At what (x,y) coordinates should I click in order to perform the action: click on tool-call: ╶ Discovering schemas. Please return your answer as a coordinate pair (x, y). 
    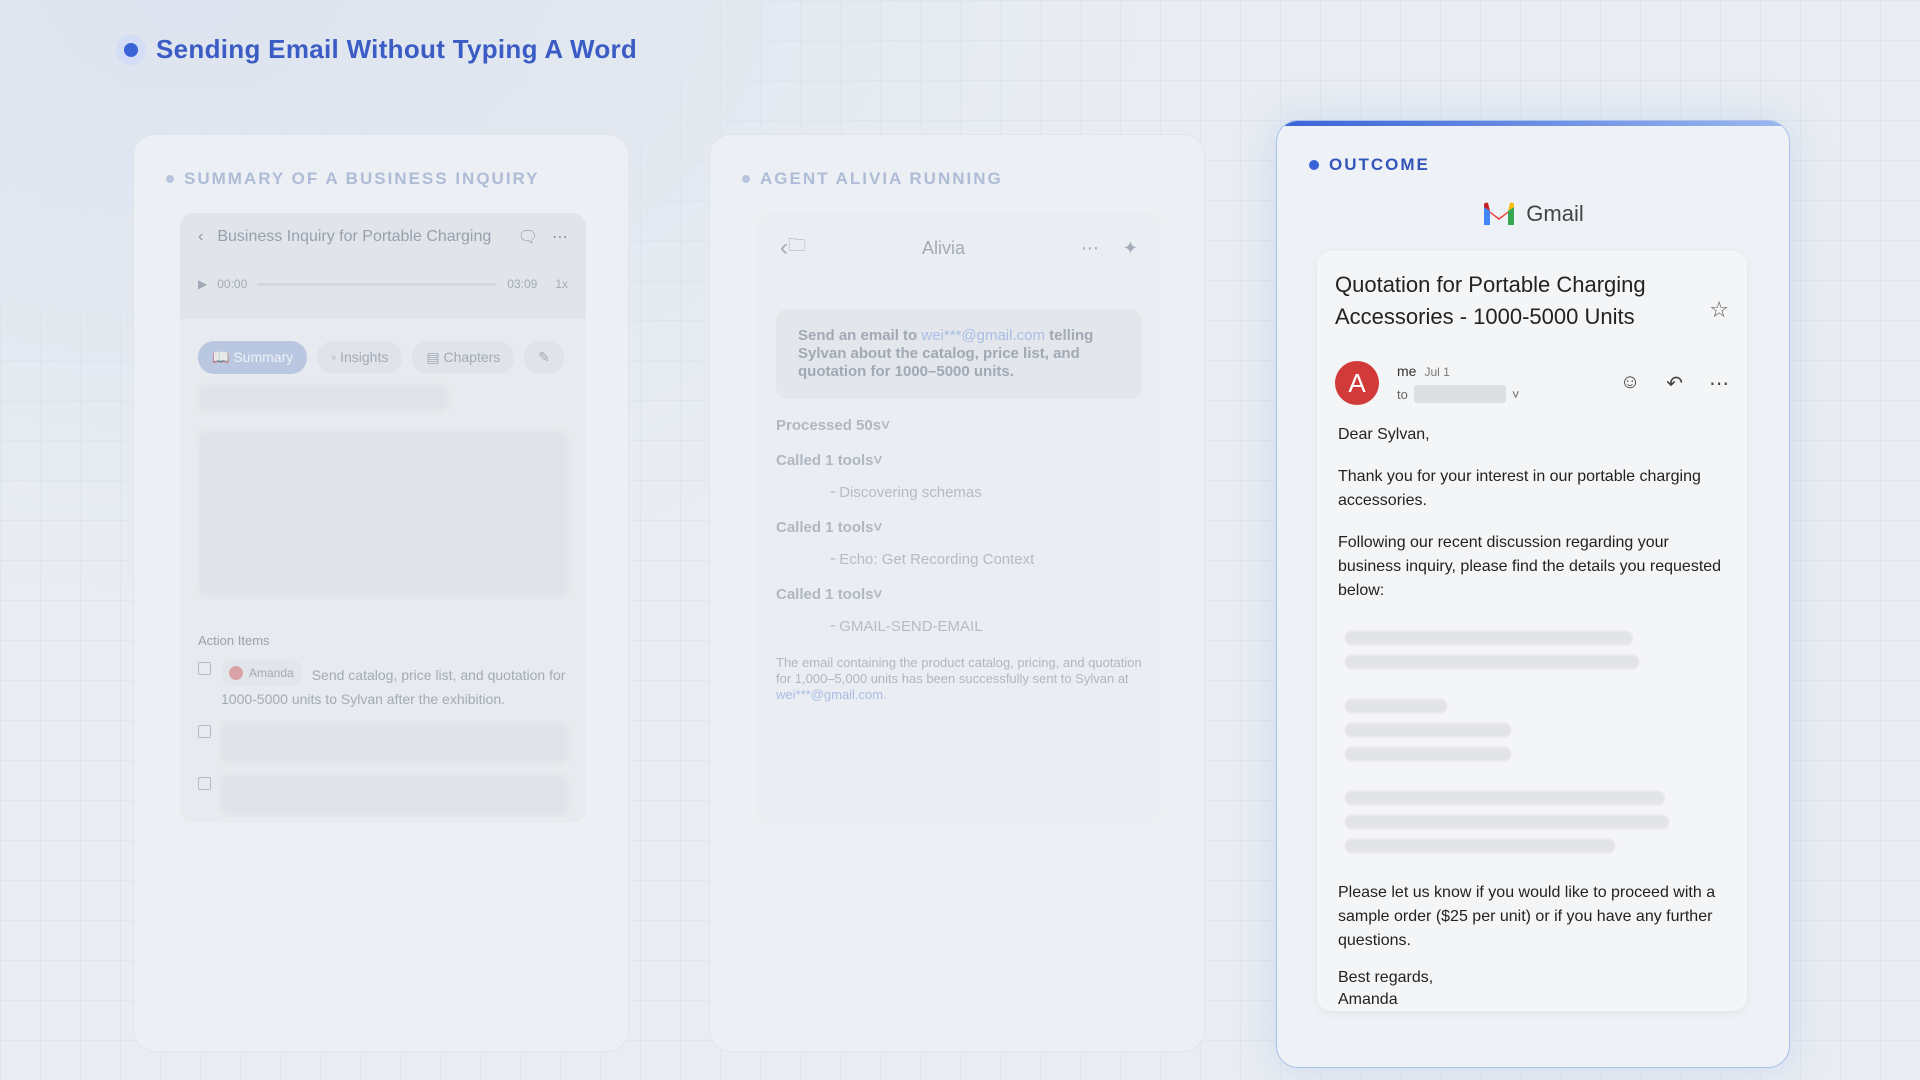
    Looking at the image, I should click on (904, 492).